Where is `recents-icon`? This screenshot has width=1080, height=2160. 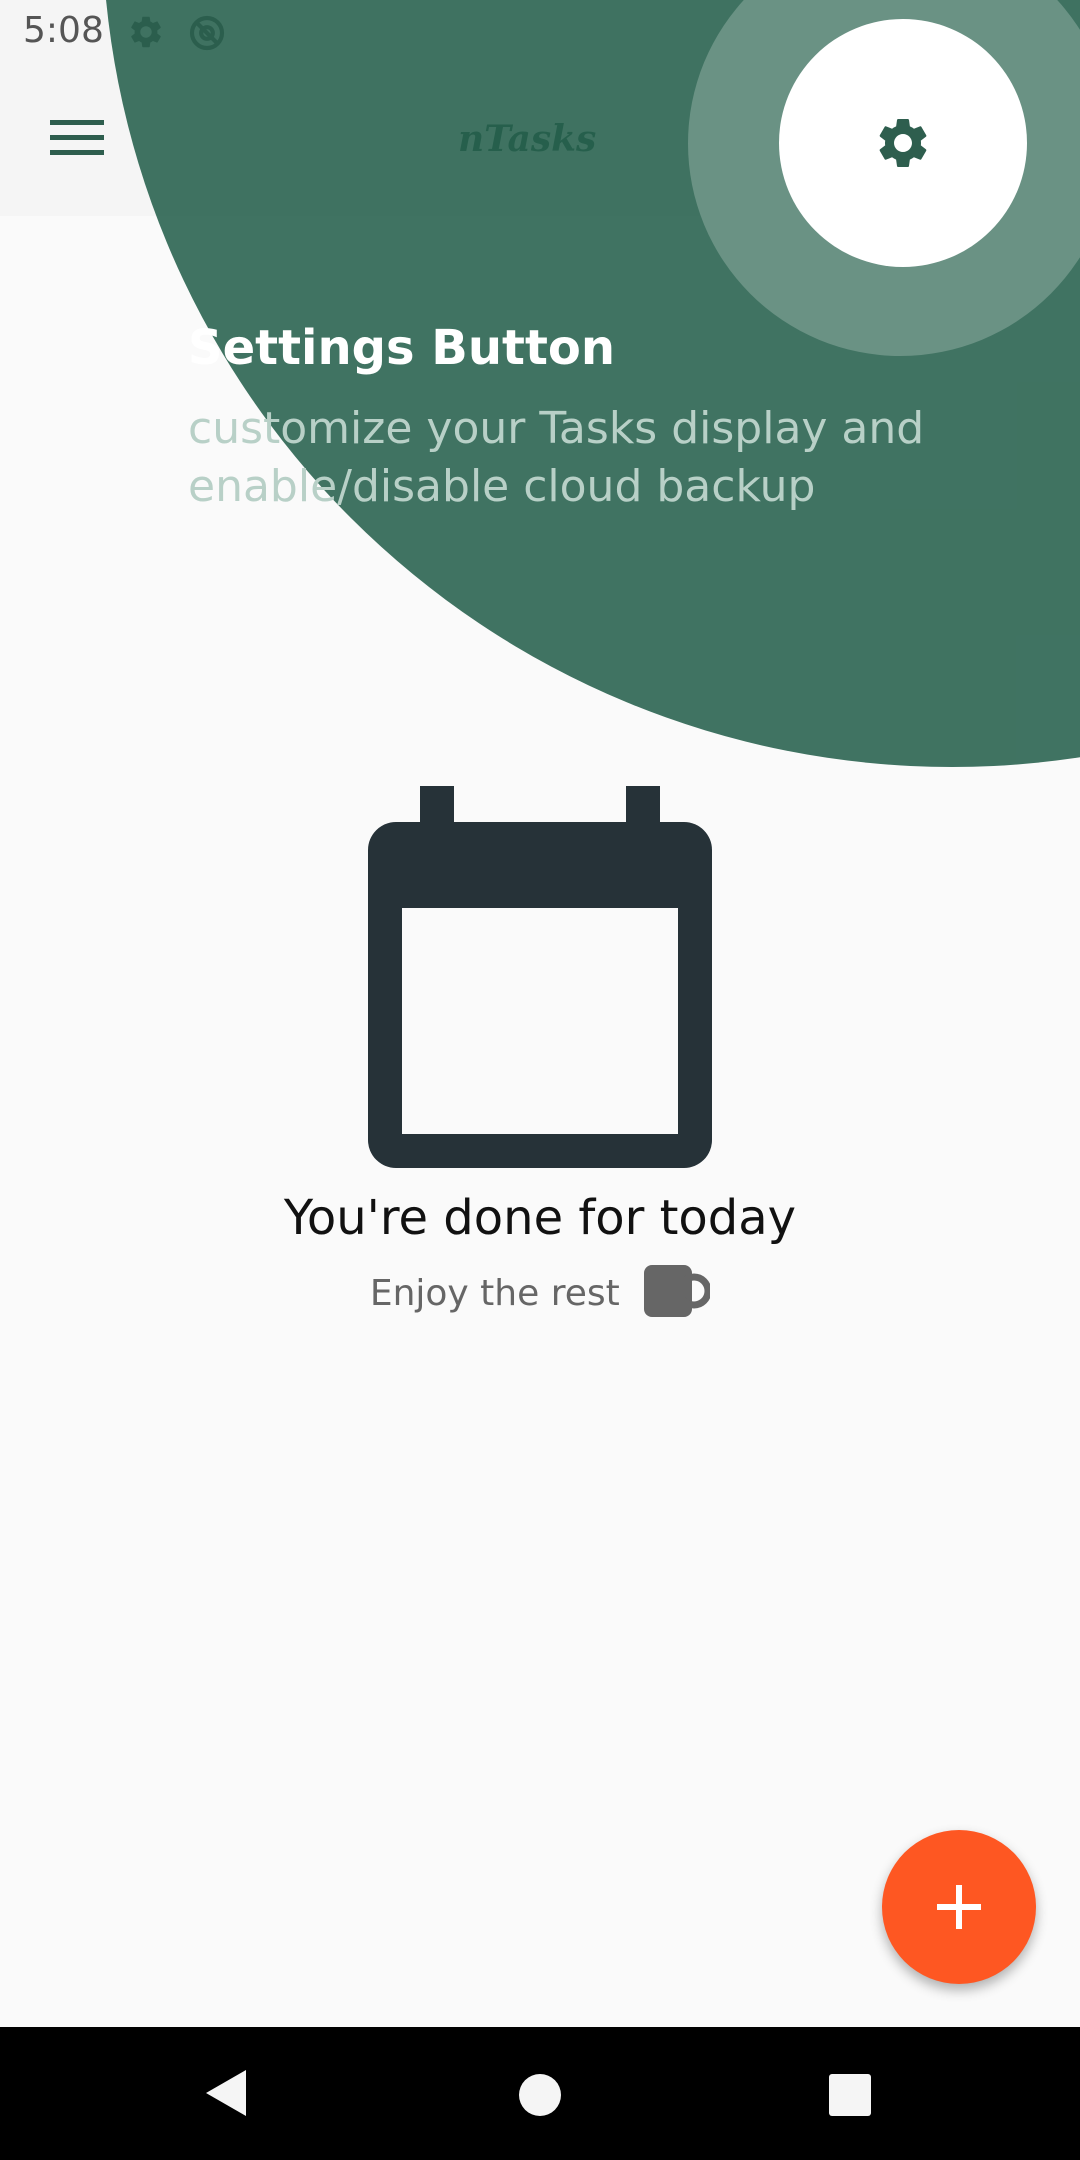
recents-icon is located at coordinates (850, 2097).